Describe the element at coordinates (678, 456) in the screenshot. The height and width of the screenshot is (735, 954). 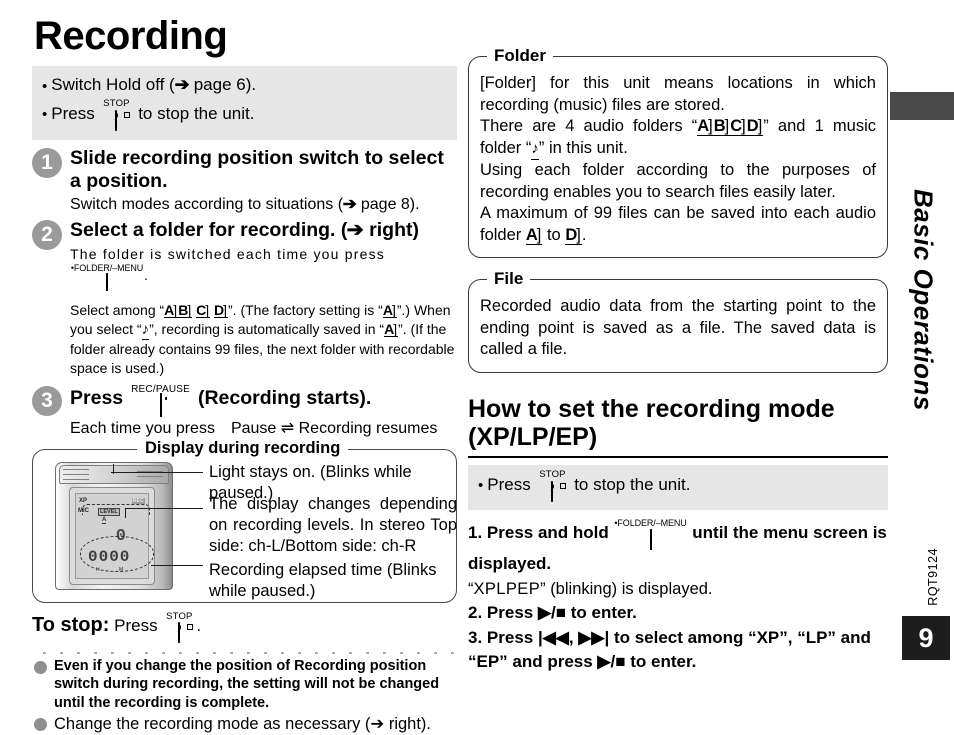
I see `section-rule` at that location.